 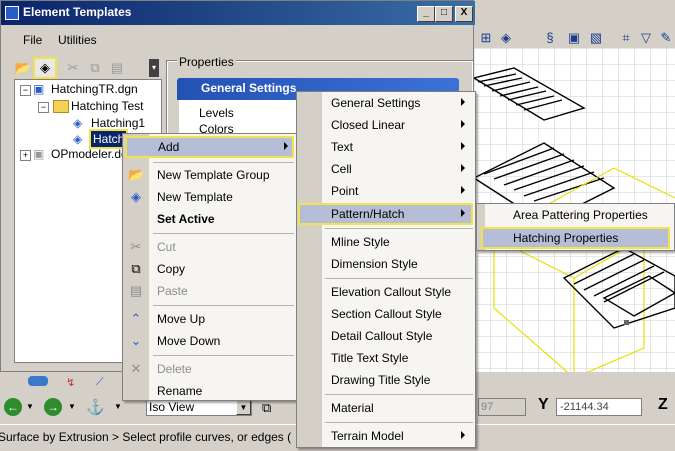 I want to click on menu-item-set-active: Set Active, so click(x=209, y=219).